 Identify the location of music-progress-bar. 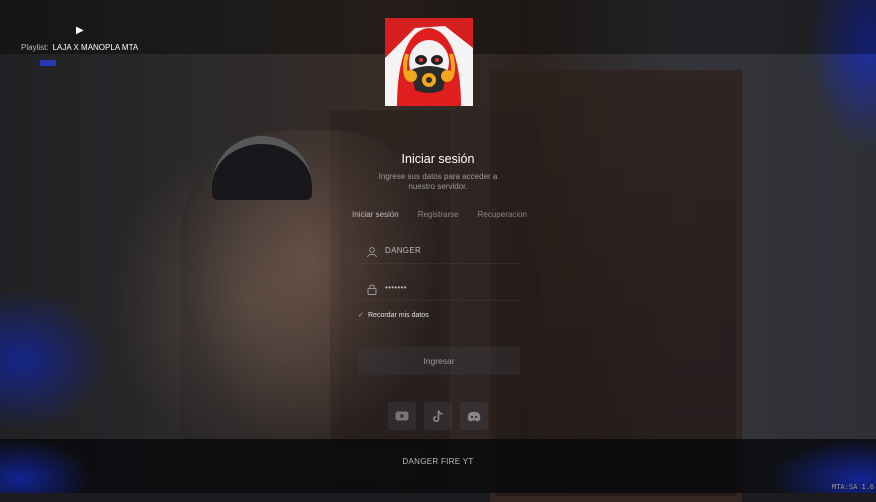
(56, 63).